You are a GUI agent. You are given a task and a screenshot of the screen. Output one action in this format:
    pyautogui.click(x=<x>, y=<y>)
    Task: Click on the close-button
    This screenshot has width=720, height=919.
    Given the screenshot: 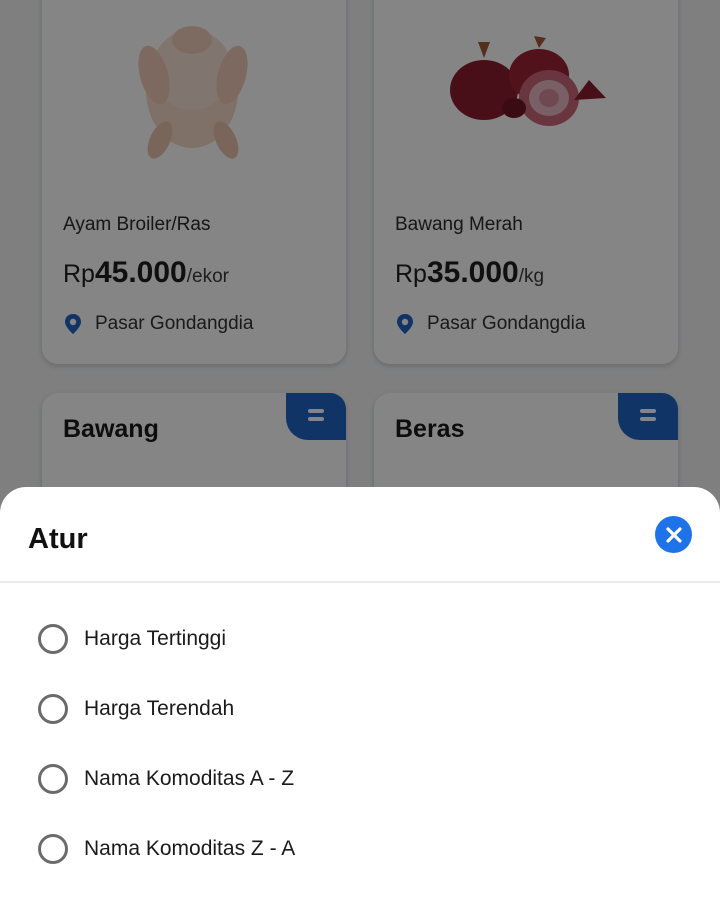 What is the action you would take?
    pyautogui.click(x=673, y=534)
    